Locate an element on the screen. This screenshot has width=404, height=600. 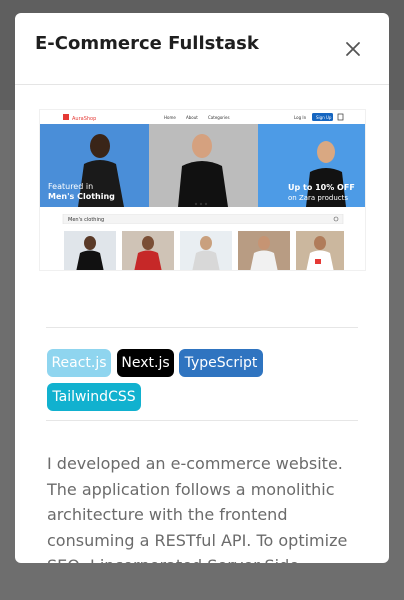
close-icon is located at coordinates (353, 49).